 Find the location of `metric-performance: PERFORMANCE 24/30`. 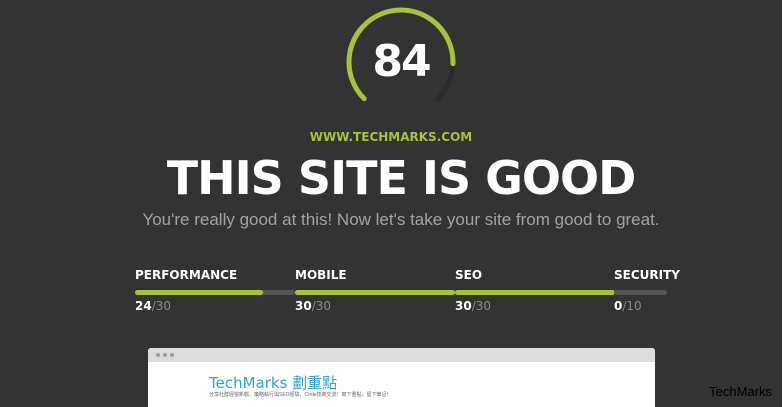

metric-performance: PERFORMANCE 24/30 is located at coordinates (215, 292).